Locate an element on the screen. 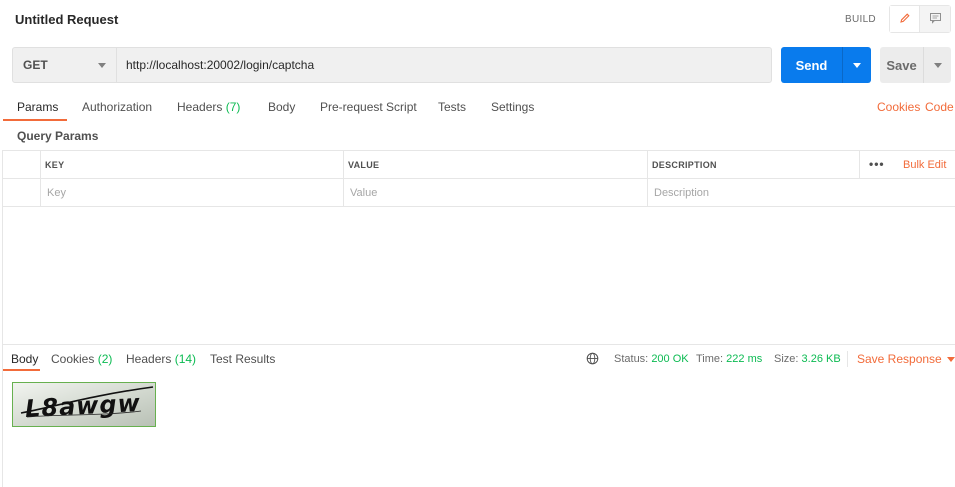  save-button: Save is located at coordinates (902, 65).